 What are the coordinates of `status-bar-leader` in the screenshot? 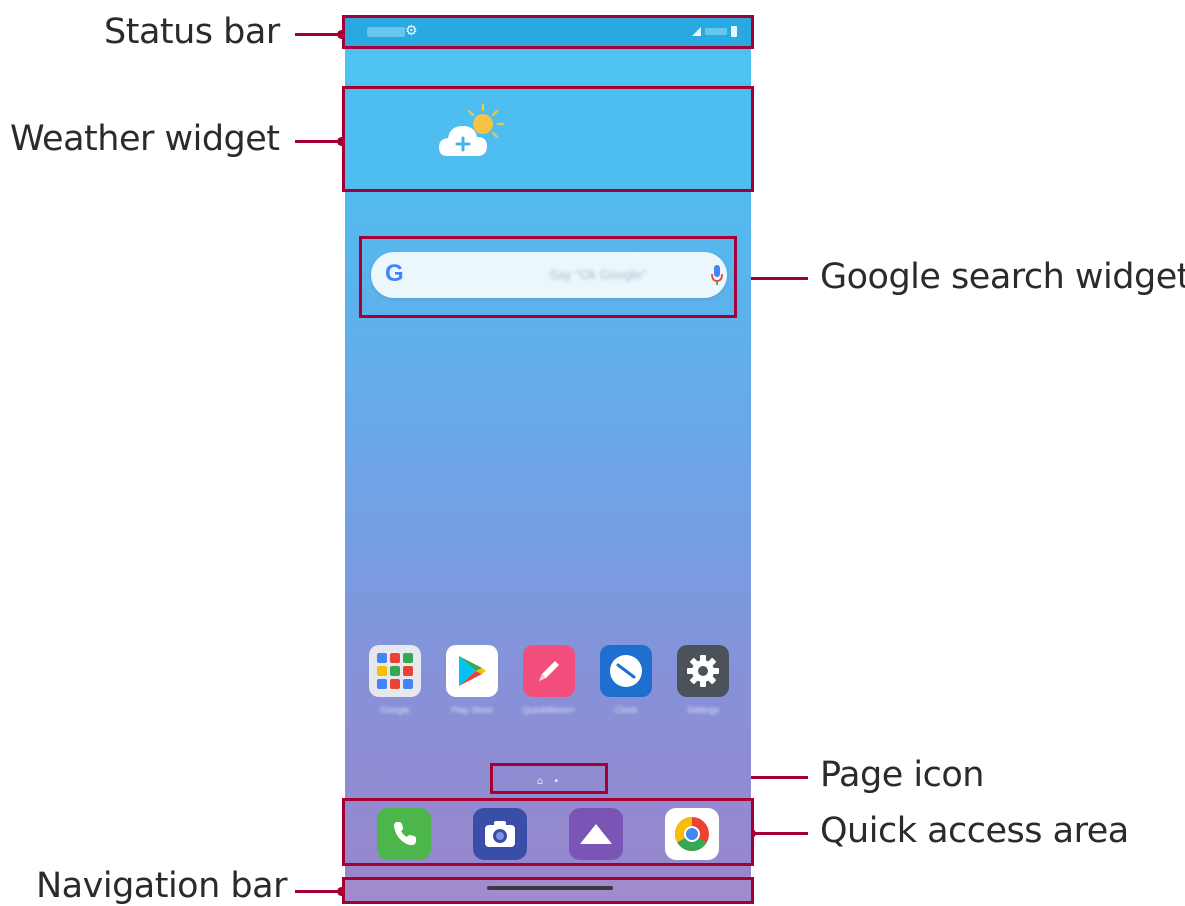 It's located at (317, 34).